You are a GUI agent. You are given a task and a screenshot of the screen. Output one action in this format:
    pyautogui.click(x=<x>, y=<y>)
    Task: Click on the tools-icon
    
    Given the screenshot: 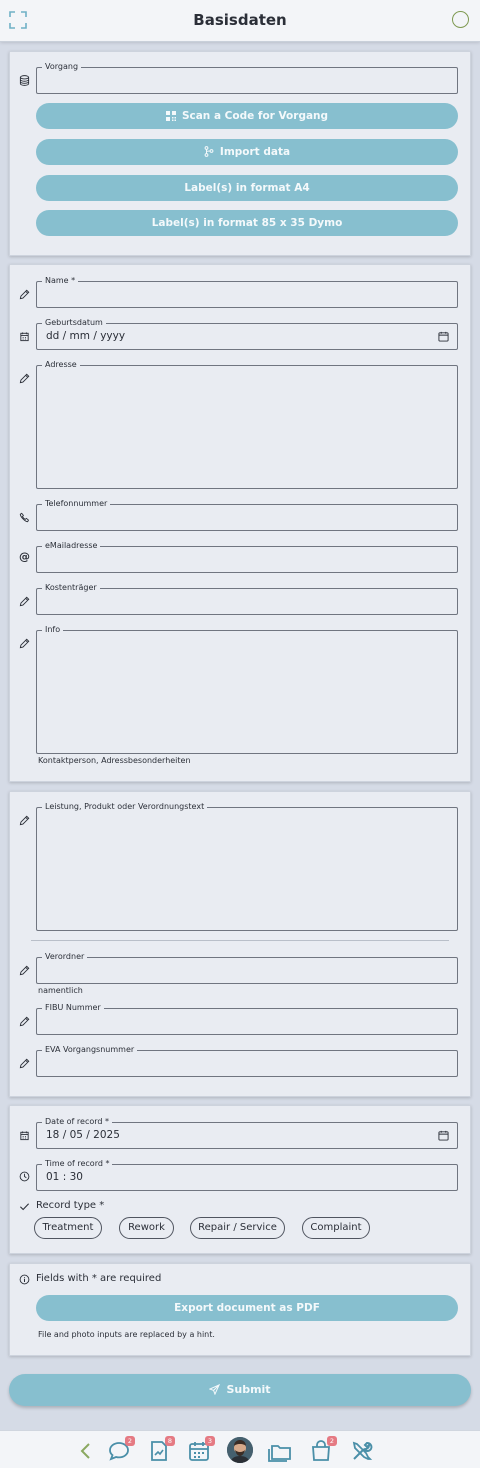 What is the action you would take?
    pyautogui.click(x=362, y=1450)
    